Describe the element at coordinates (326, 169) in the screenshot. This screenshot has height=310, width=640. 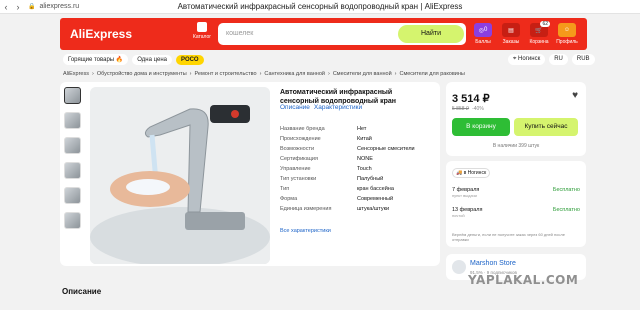
I see `spec-row: Управление Touch` at that location.